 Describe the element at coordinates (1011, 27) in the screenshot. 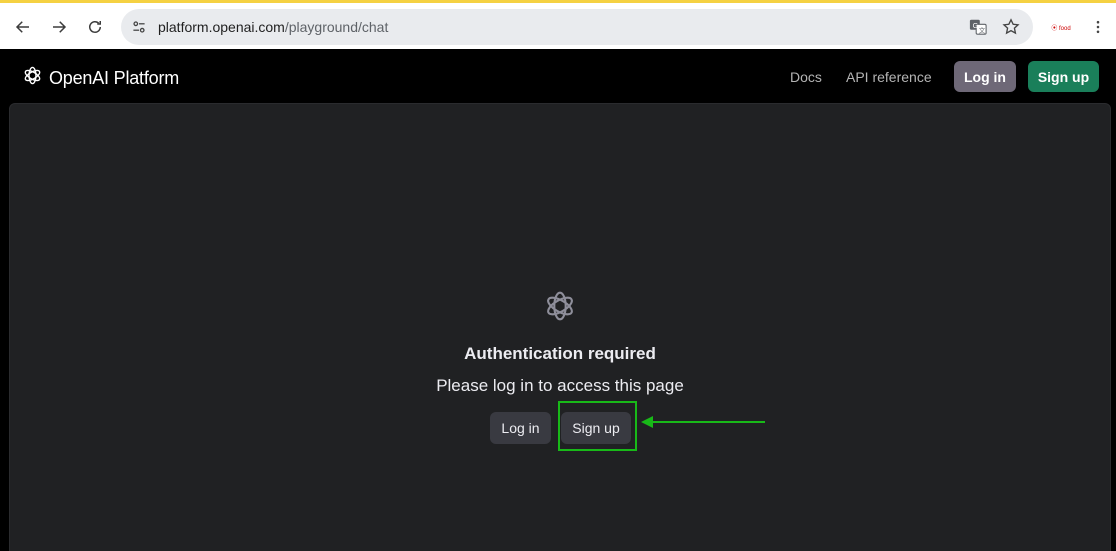

I see `bookmark-star-icon` at that location.